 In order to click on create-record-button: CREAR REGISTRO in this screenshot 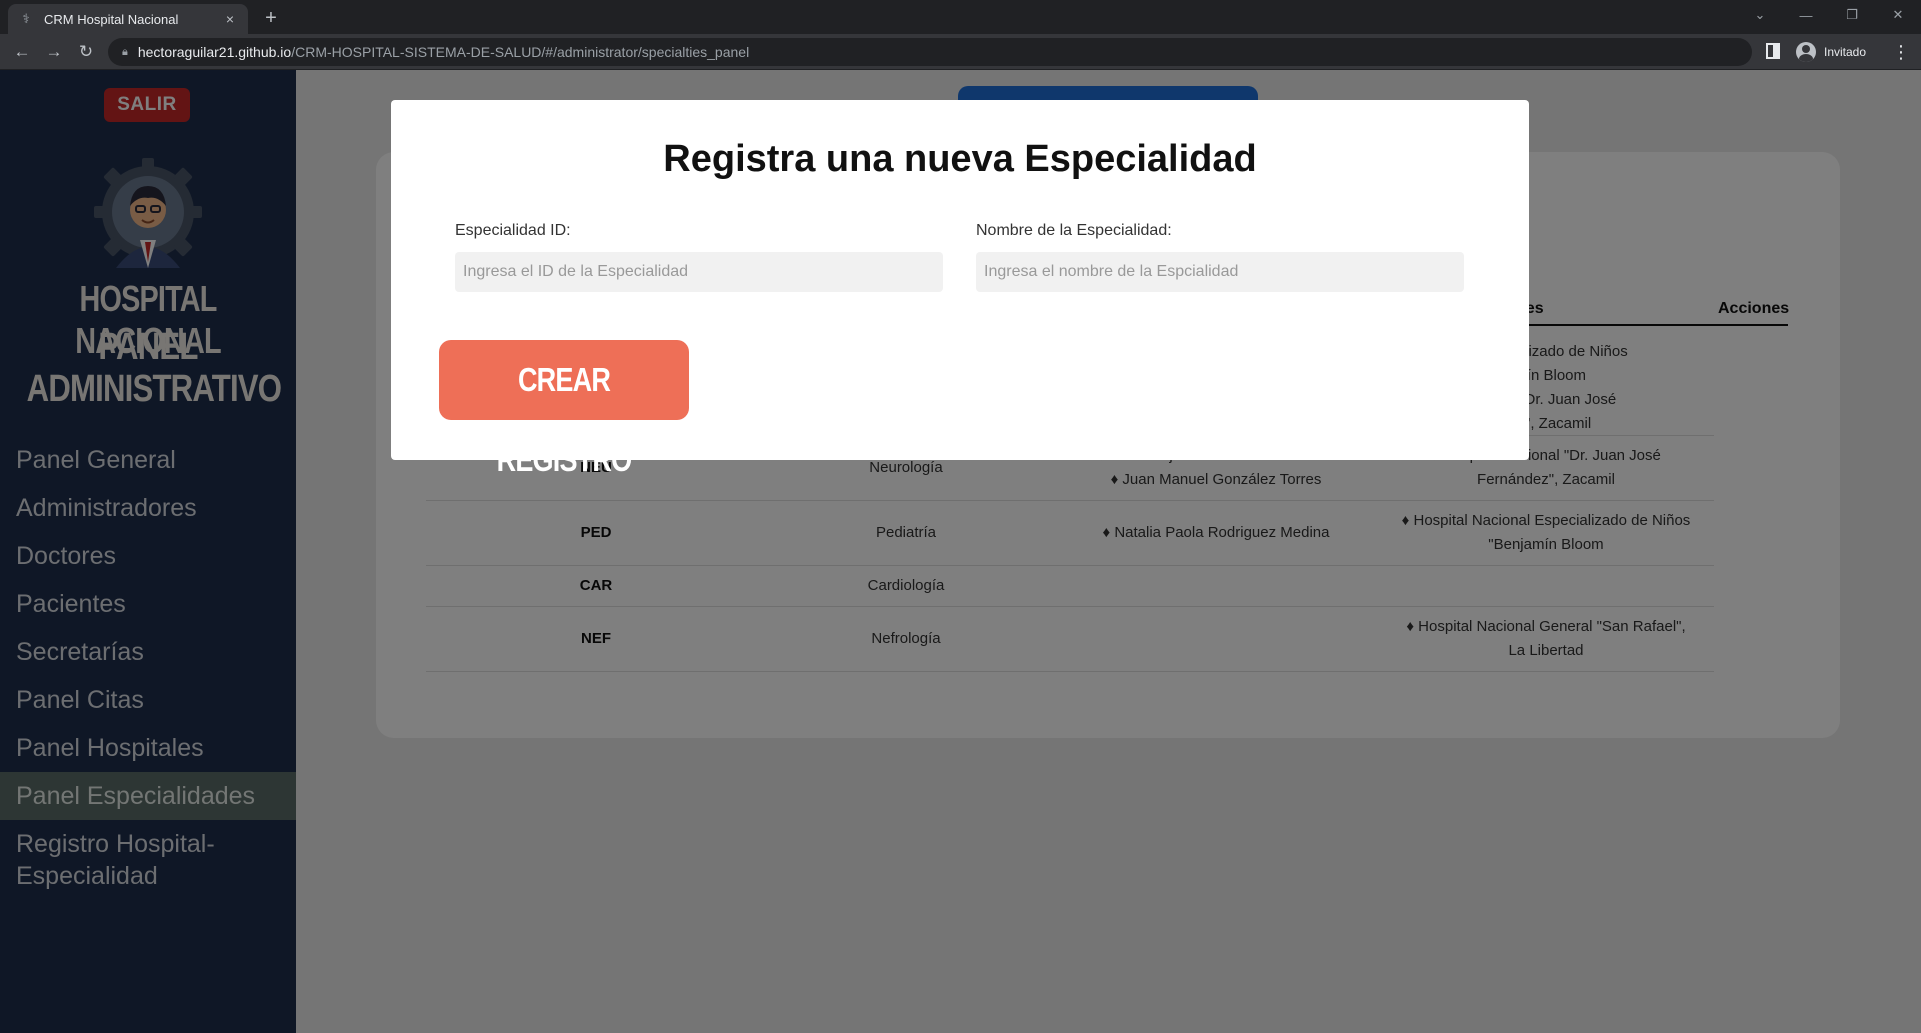, I will do `click(564, 409)`.